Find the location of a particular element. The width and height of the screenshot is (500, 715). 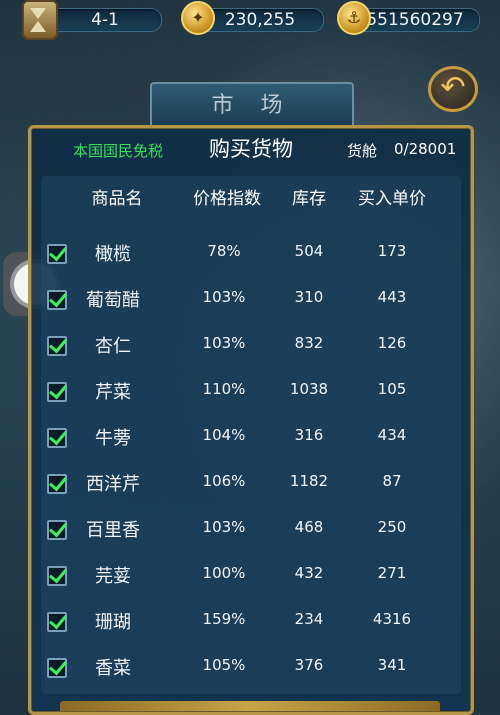

goods-row: 葡萄醋 103% 310 443 is located at coordinates (251, 309).